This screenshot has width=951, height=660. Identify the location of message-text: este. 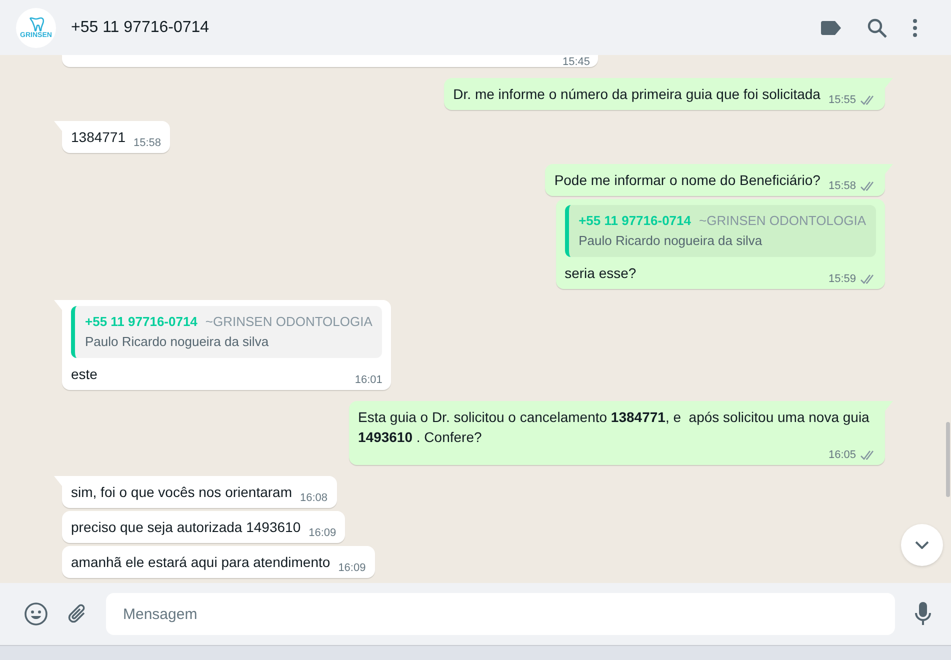
(84, 374).